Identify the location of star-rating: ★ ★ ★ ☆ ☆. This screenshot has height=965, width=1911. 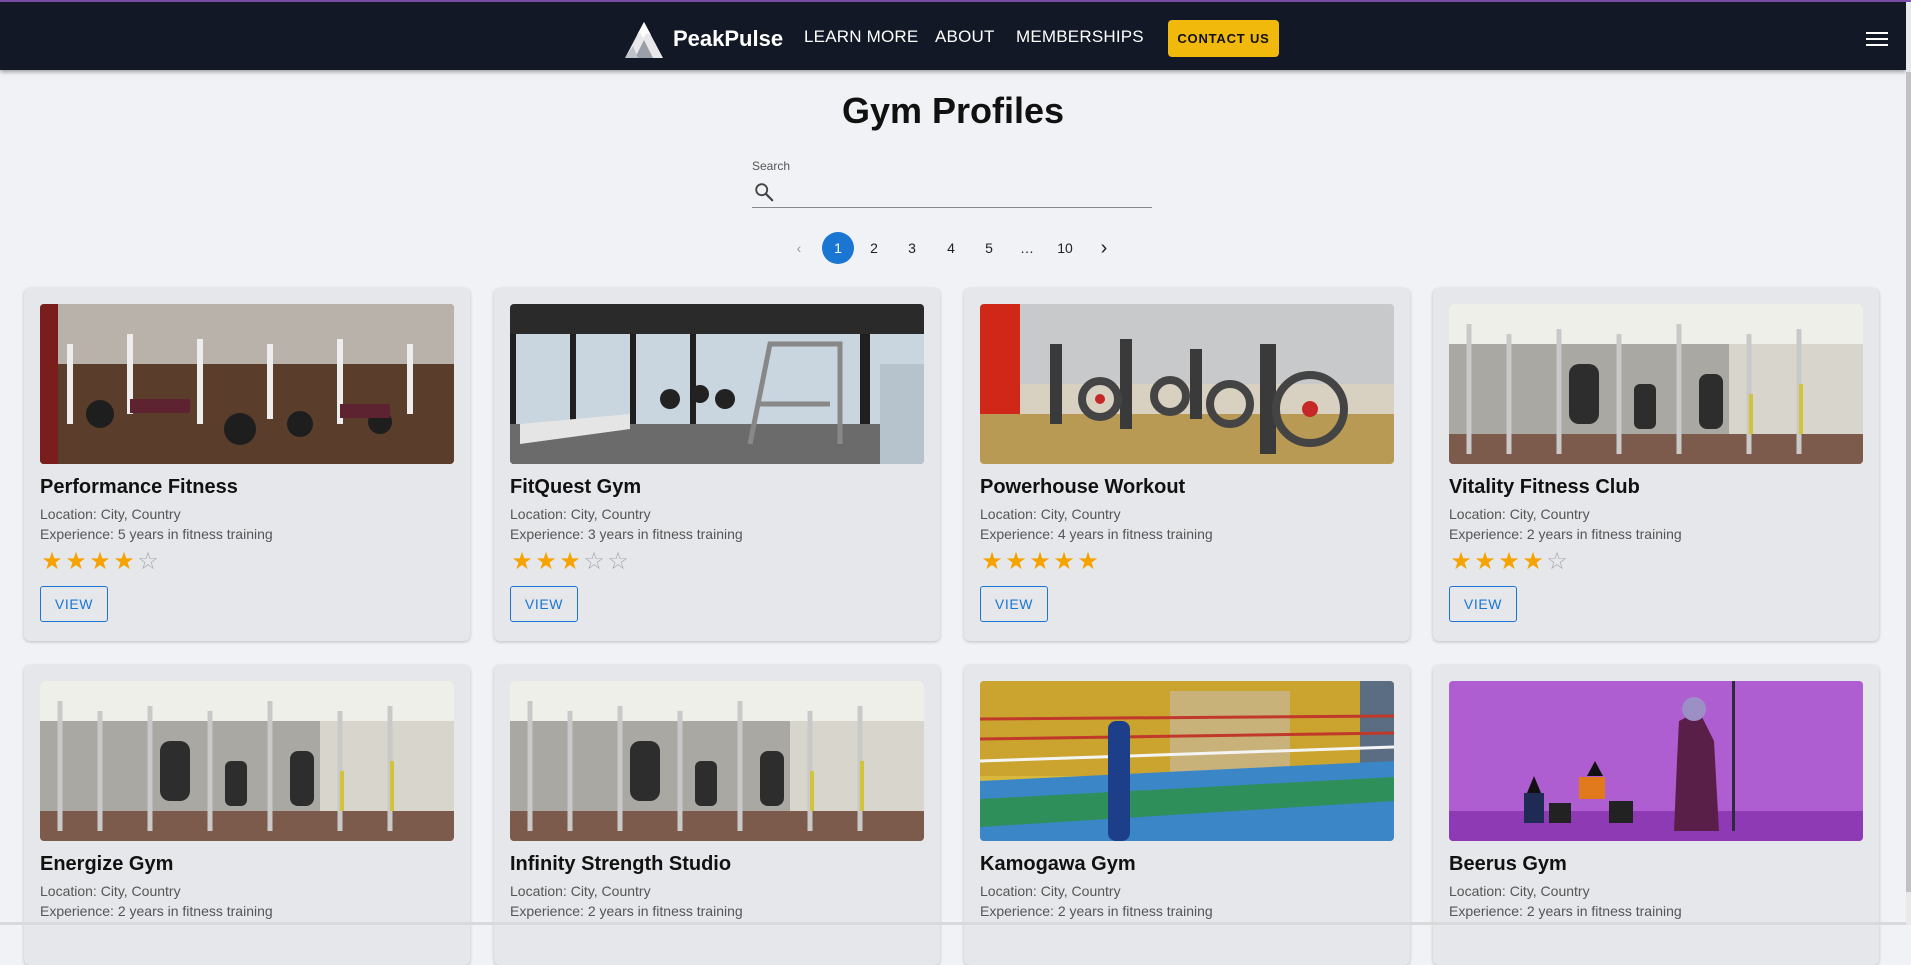
(570, 562).